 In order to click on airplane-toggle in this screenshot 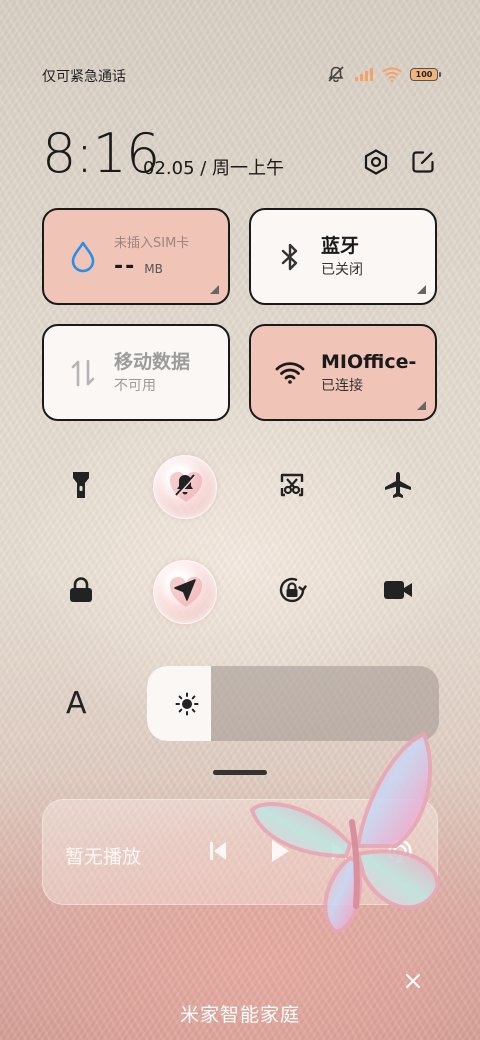, I will do `click(398, 487)`.